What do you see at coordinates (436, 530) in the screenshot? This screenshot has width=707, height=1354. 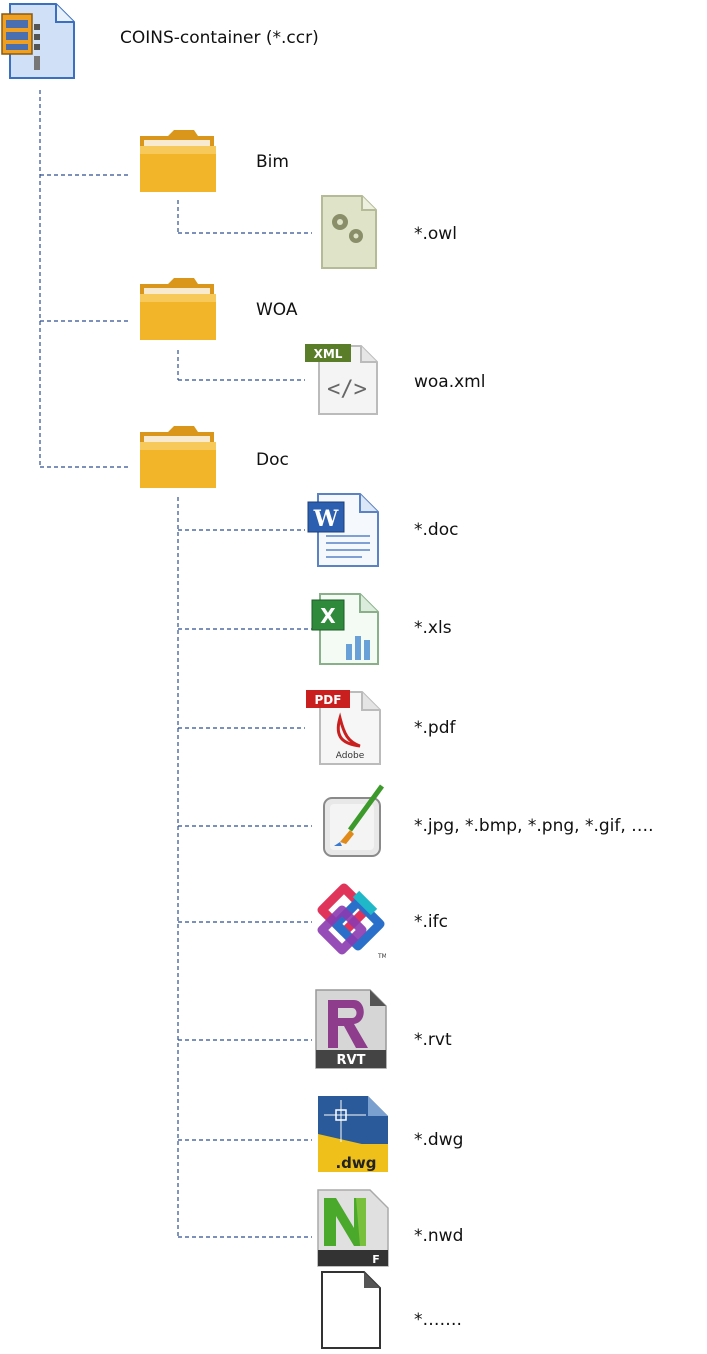 I see `file-label-doc: *.doc` at bounding box center [436, 530].